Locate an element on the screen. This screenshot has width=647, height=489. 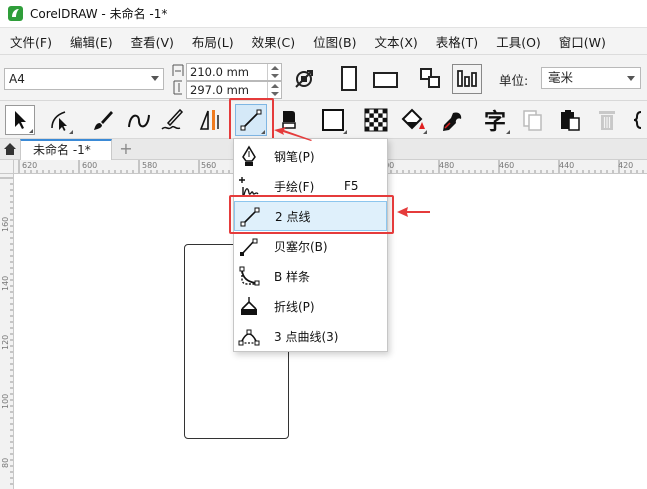
document-tab: 未命名 -1* is located at coordinates (66, 149).